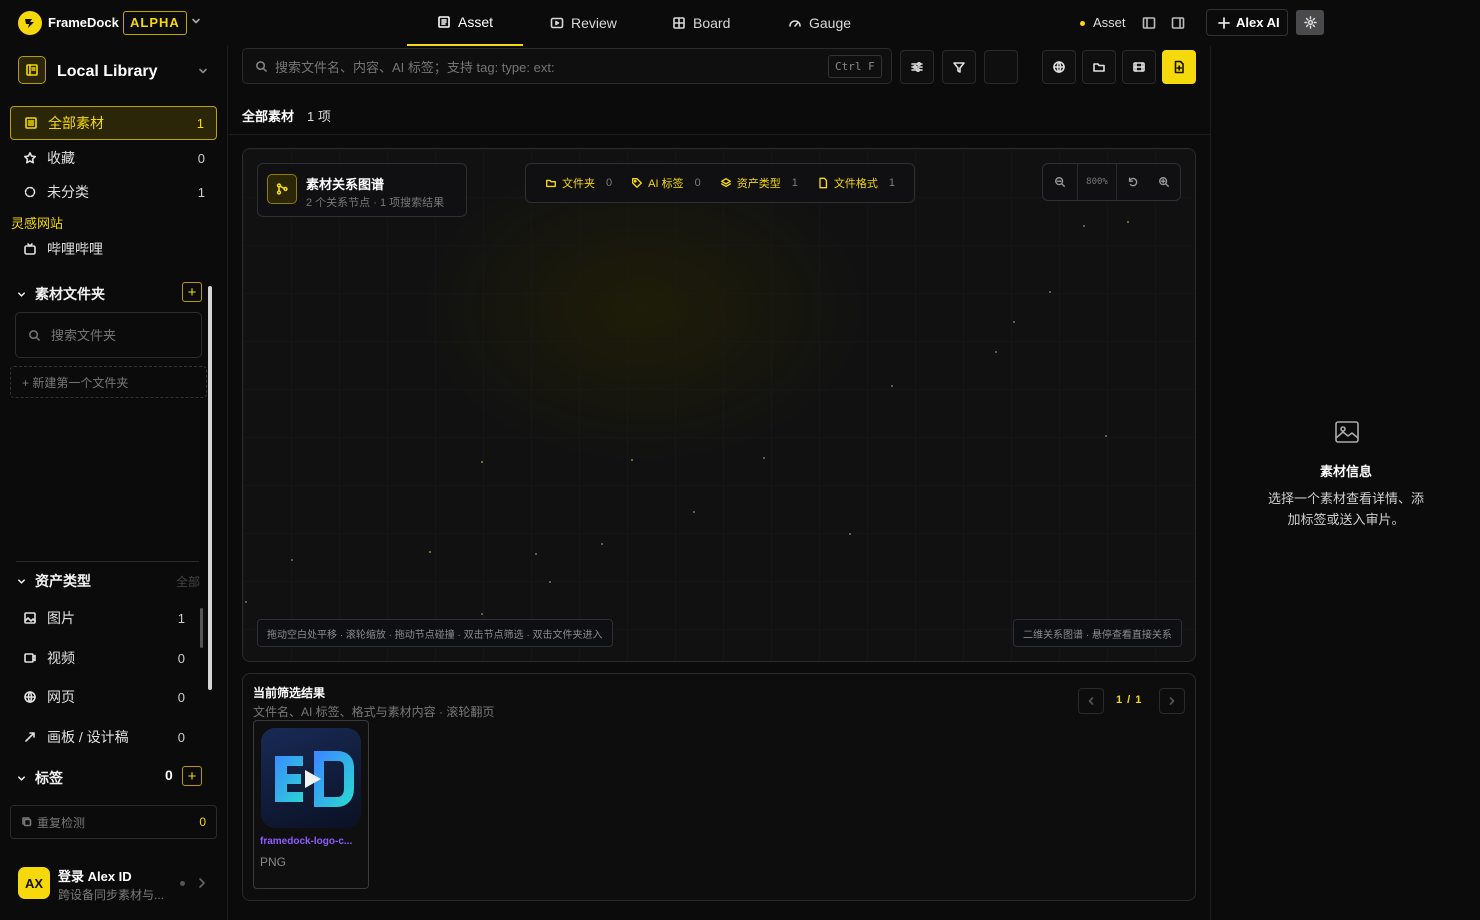  I want to click on adjust-filters-button, so click(917, 67).